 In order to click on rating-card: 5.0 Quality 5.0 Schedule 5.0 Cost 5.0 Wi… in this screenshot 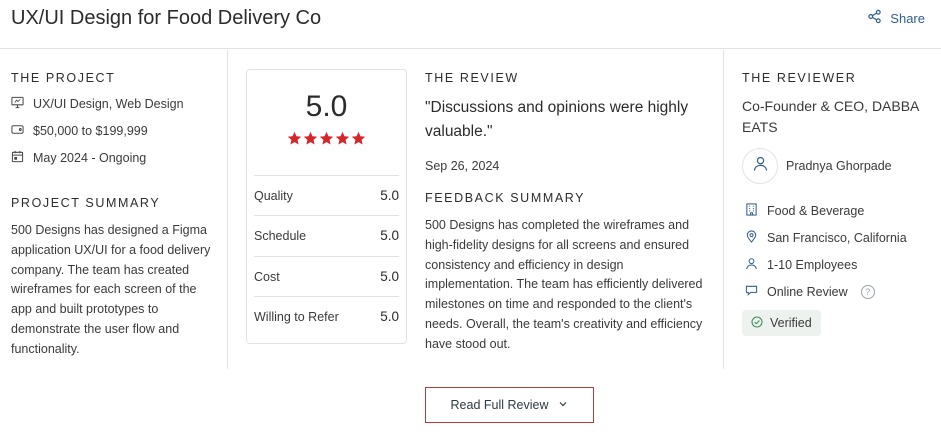, I will do `click(326, 206)`.